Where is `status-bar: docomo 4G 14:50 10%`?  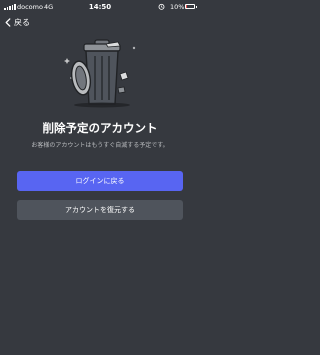
status-bar: docomo 4G 14:50 10% is located at coordinates (100, 7).